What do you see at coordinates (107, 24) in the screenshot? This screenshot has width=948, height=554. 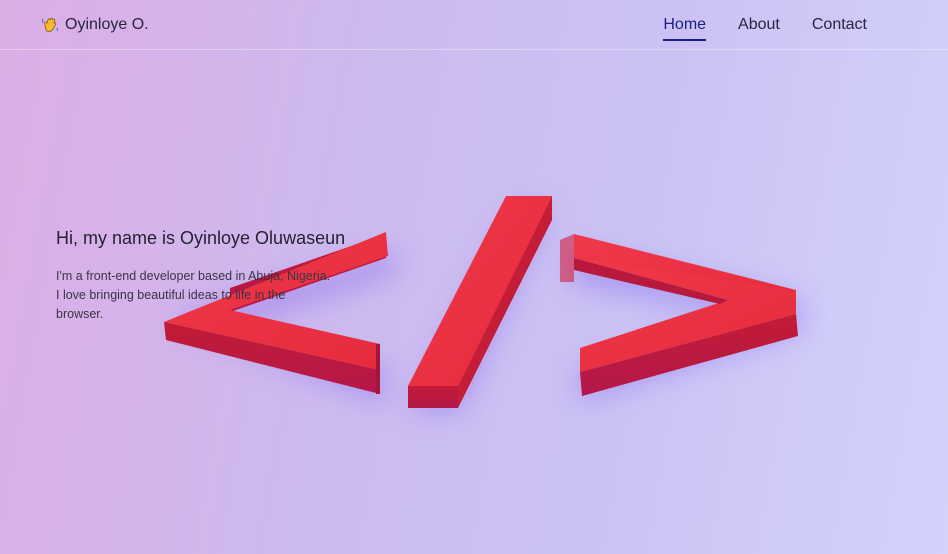 I see `brand-name: Oyinloye O.` at bounding box center [107, 24].